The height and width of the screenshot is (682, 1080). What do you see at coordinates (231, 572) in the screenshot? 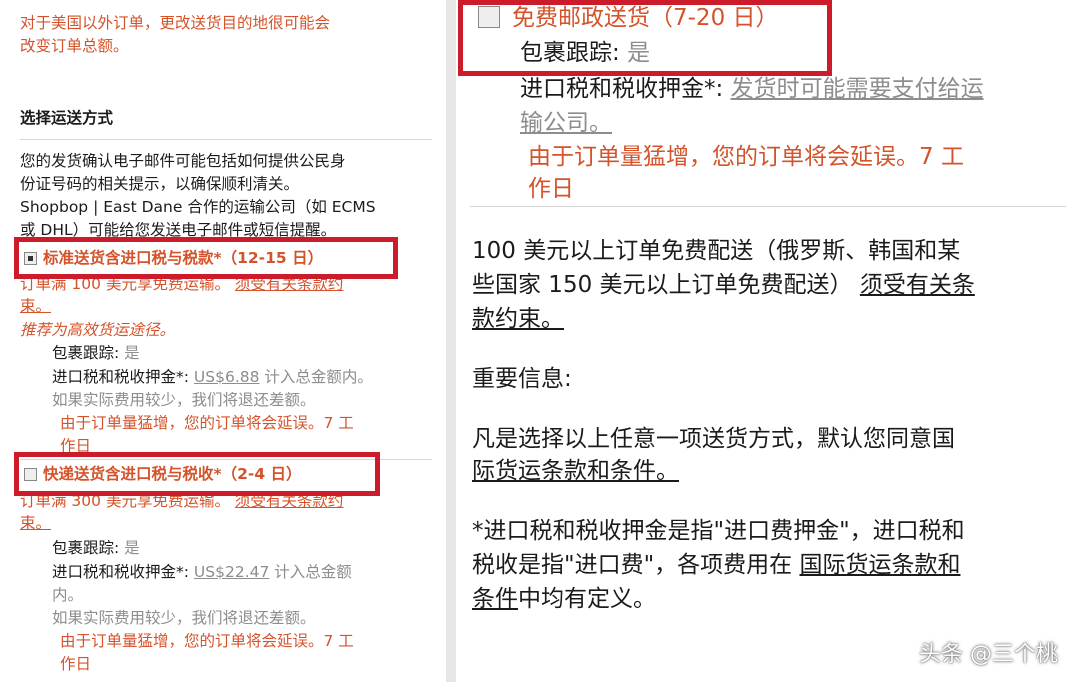
I see `duty-amount-link: US$22.47` at bounding box center [231, 572].